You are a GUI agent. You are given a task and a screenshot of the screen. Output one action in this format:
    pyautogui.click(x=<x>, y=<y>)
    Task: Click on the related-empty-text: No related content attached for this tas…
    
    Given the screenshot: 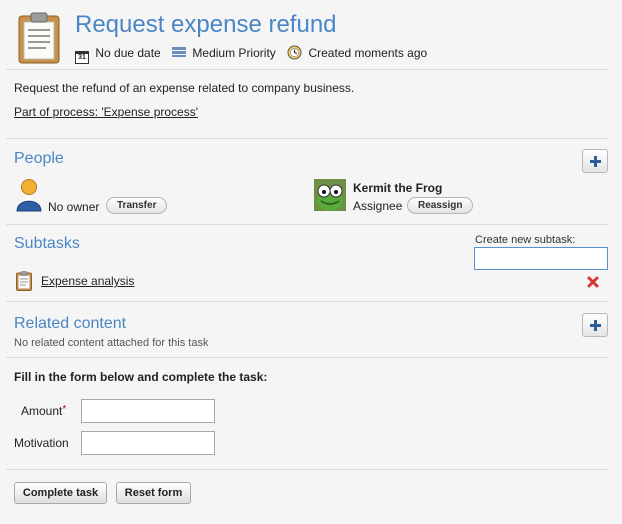 What is the action you would take?
    pyautogui.click(x=111, y=343)
    